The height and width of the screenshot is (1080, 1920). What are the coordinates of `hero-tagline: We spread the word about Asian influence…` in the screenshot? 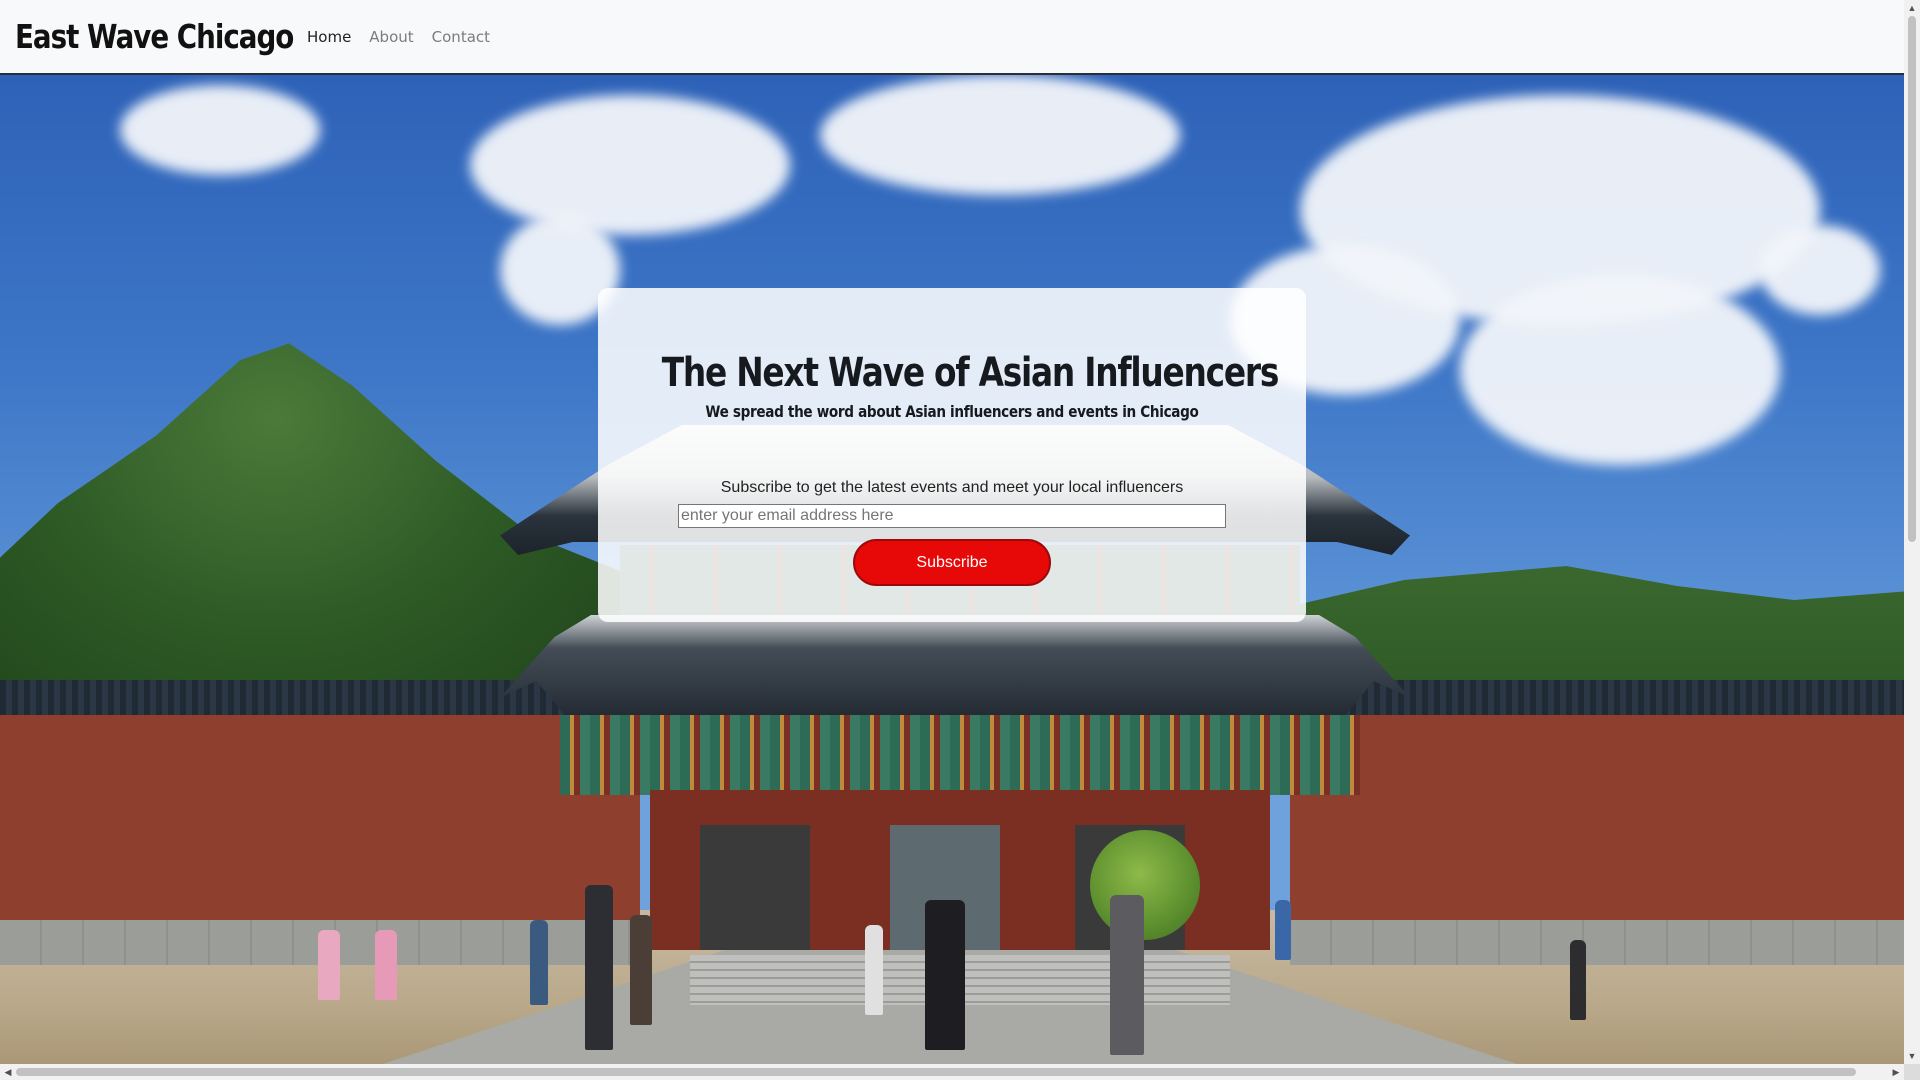 It's located at (952, 411).